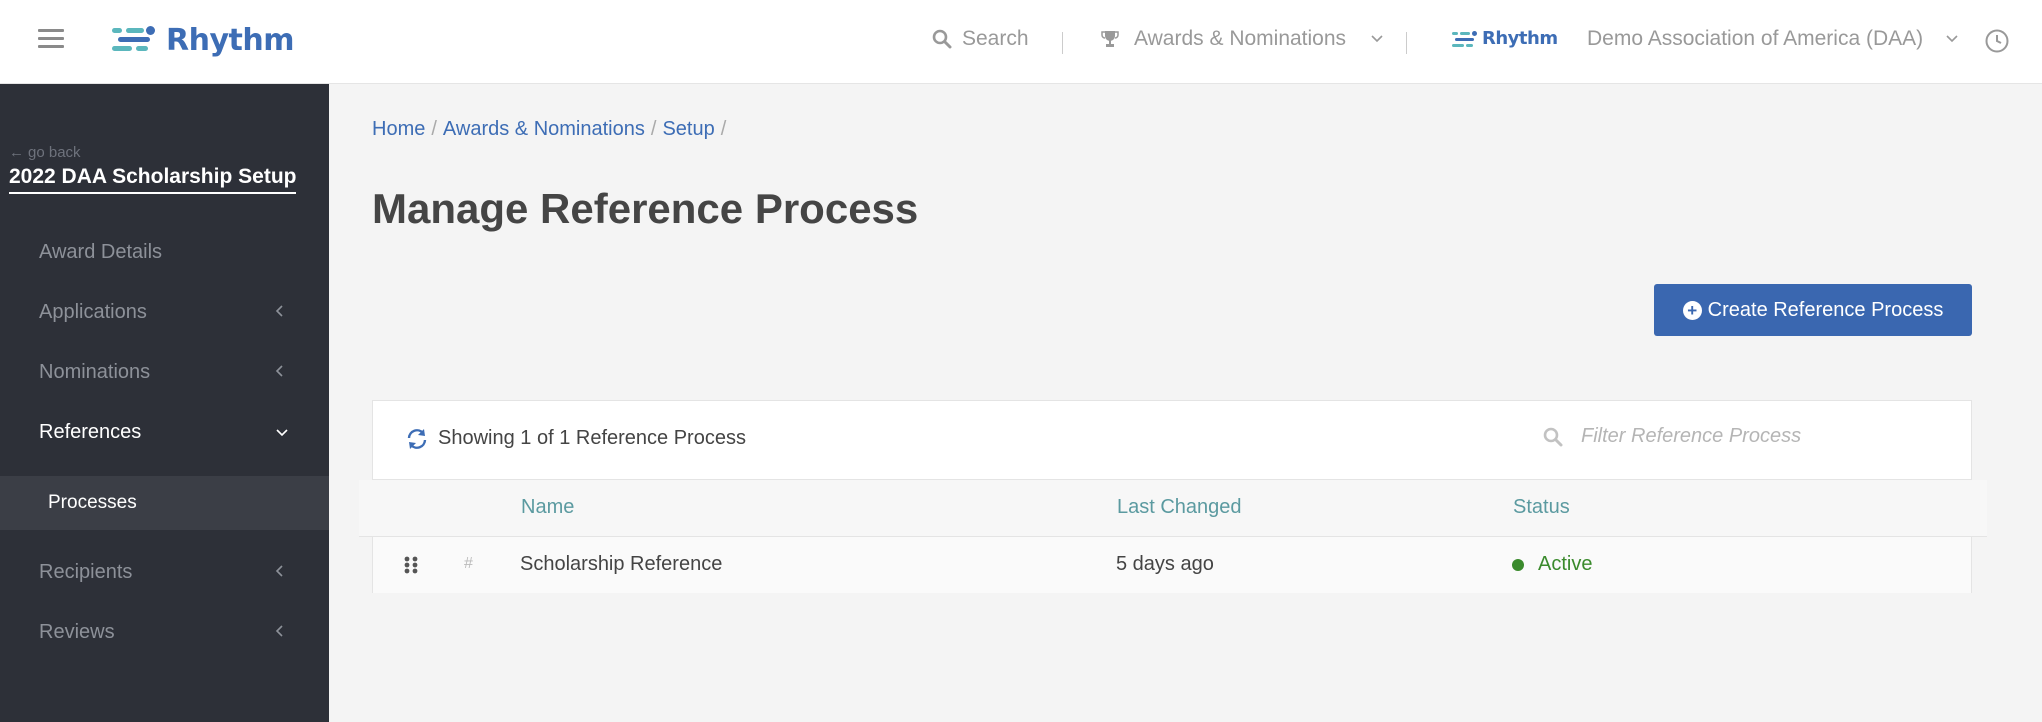  Describe the element at coordinates (1165, 564) in the screenshot. I see `row-last-changed: 5 days ago` at that location.